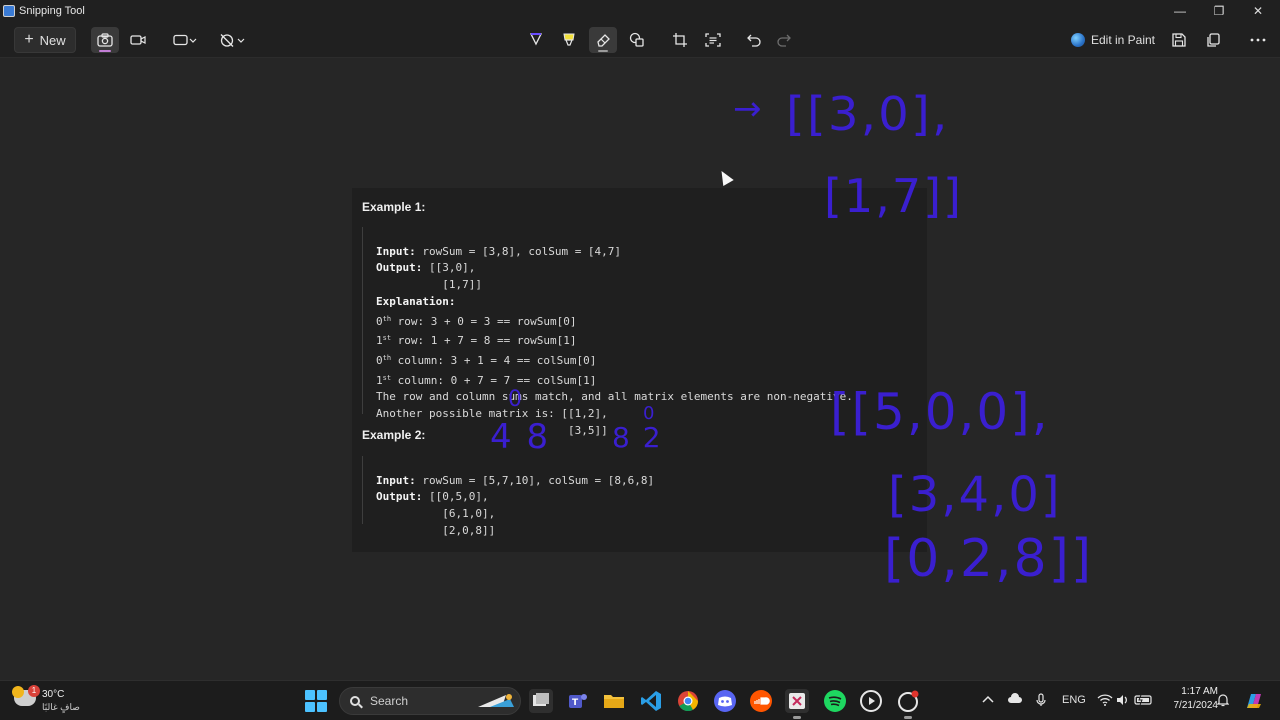 Image resolution: width=1280 pixels, height=720 pixels. I want to click on vscode-icon, so click(651, 701).